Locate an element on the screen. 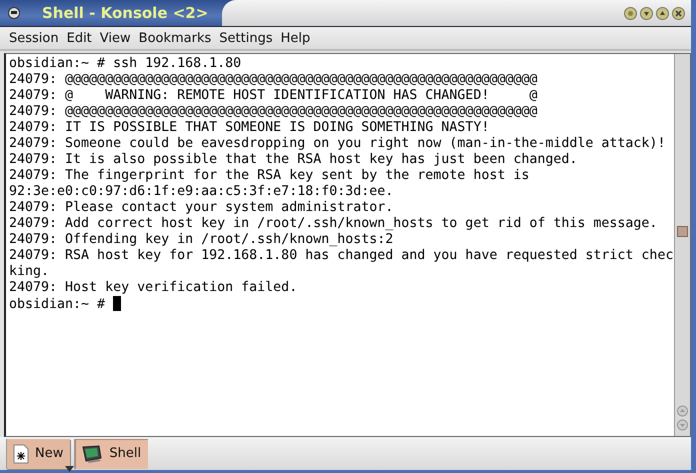 This screenshot has width=696, height=473. menu-item: Session is located at coordinates (34, 38).